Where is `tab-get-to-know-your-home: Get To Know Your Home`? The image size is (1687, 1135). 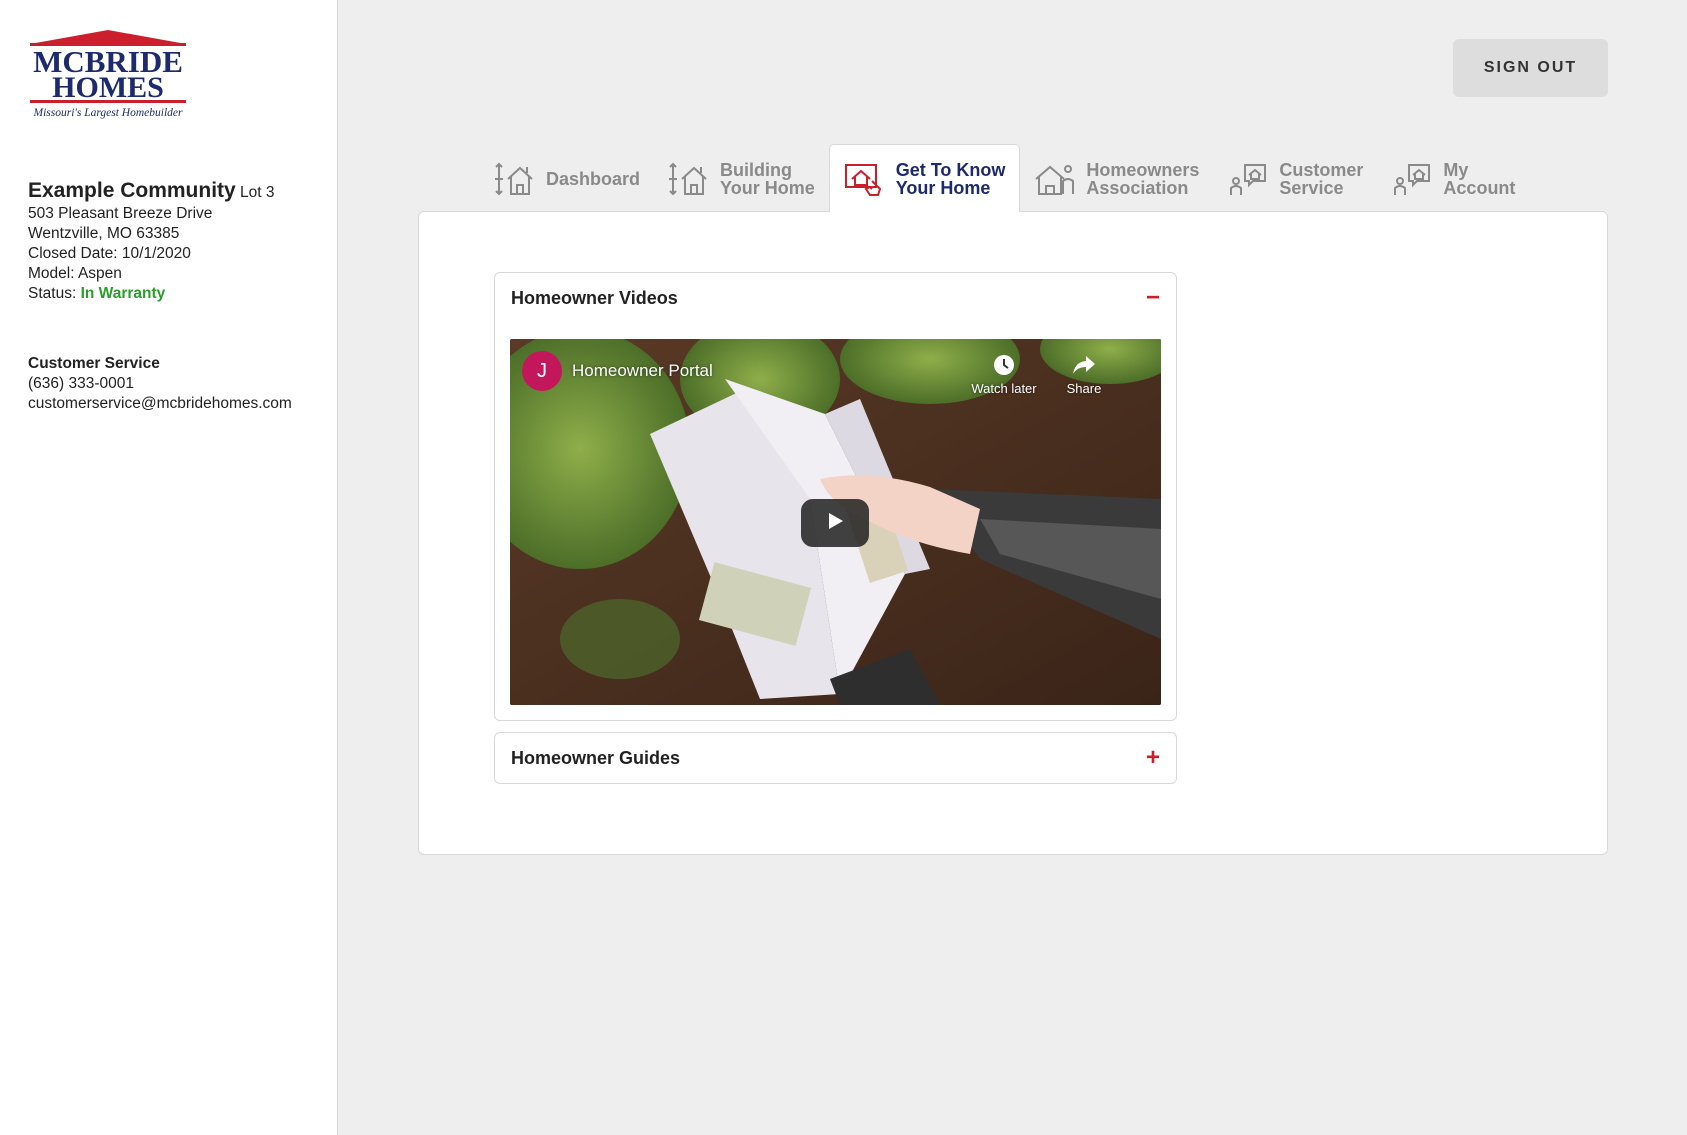 tab-get-to-know-your-home: Get To Know Your Home is located at coordinates (924, 178).